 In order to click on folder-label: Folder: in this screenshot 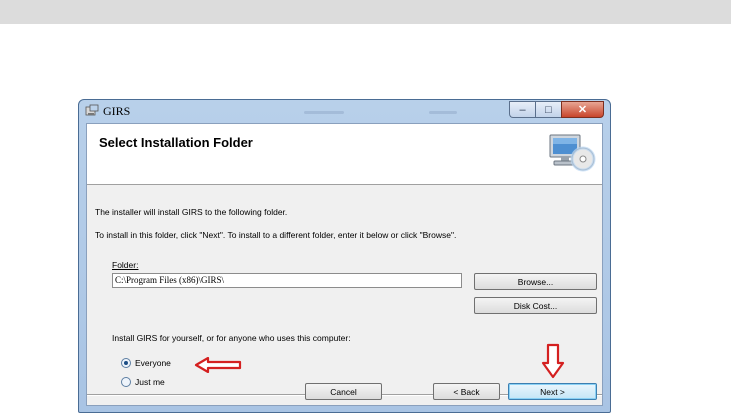, I will do `click(125, 265)`.